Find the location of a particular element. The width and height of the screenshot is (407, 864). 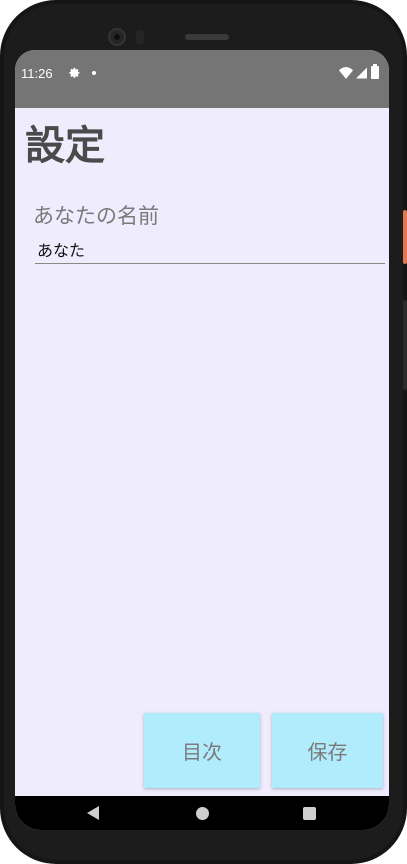

page-title: 設定 is located at coordinates (65, 146).